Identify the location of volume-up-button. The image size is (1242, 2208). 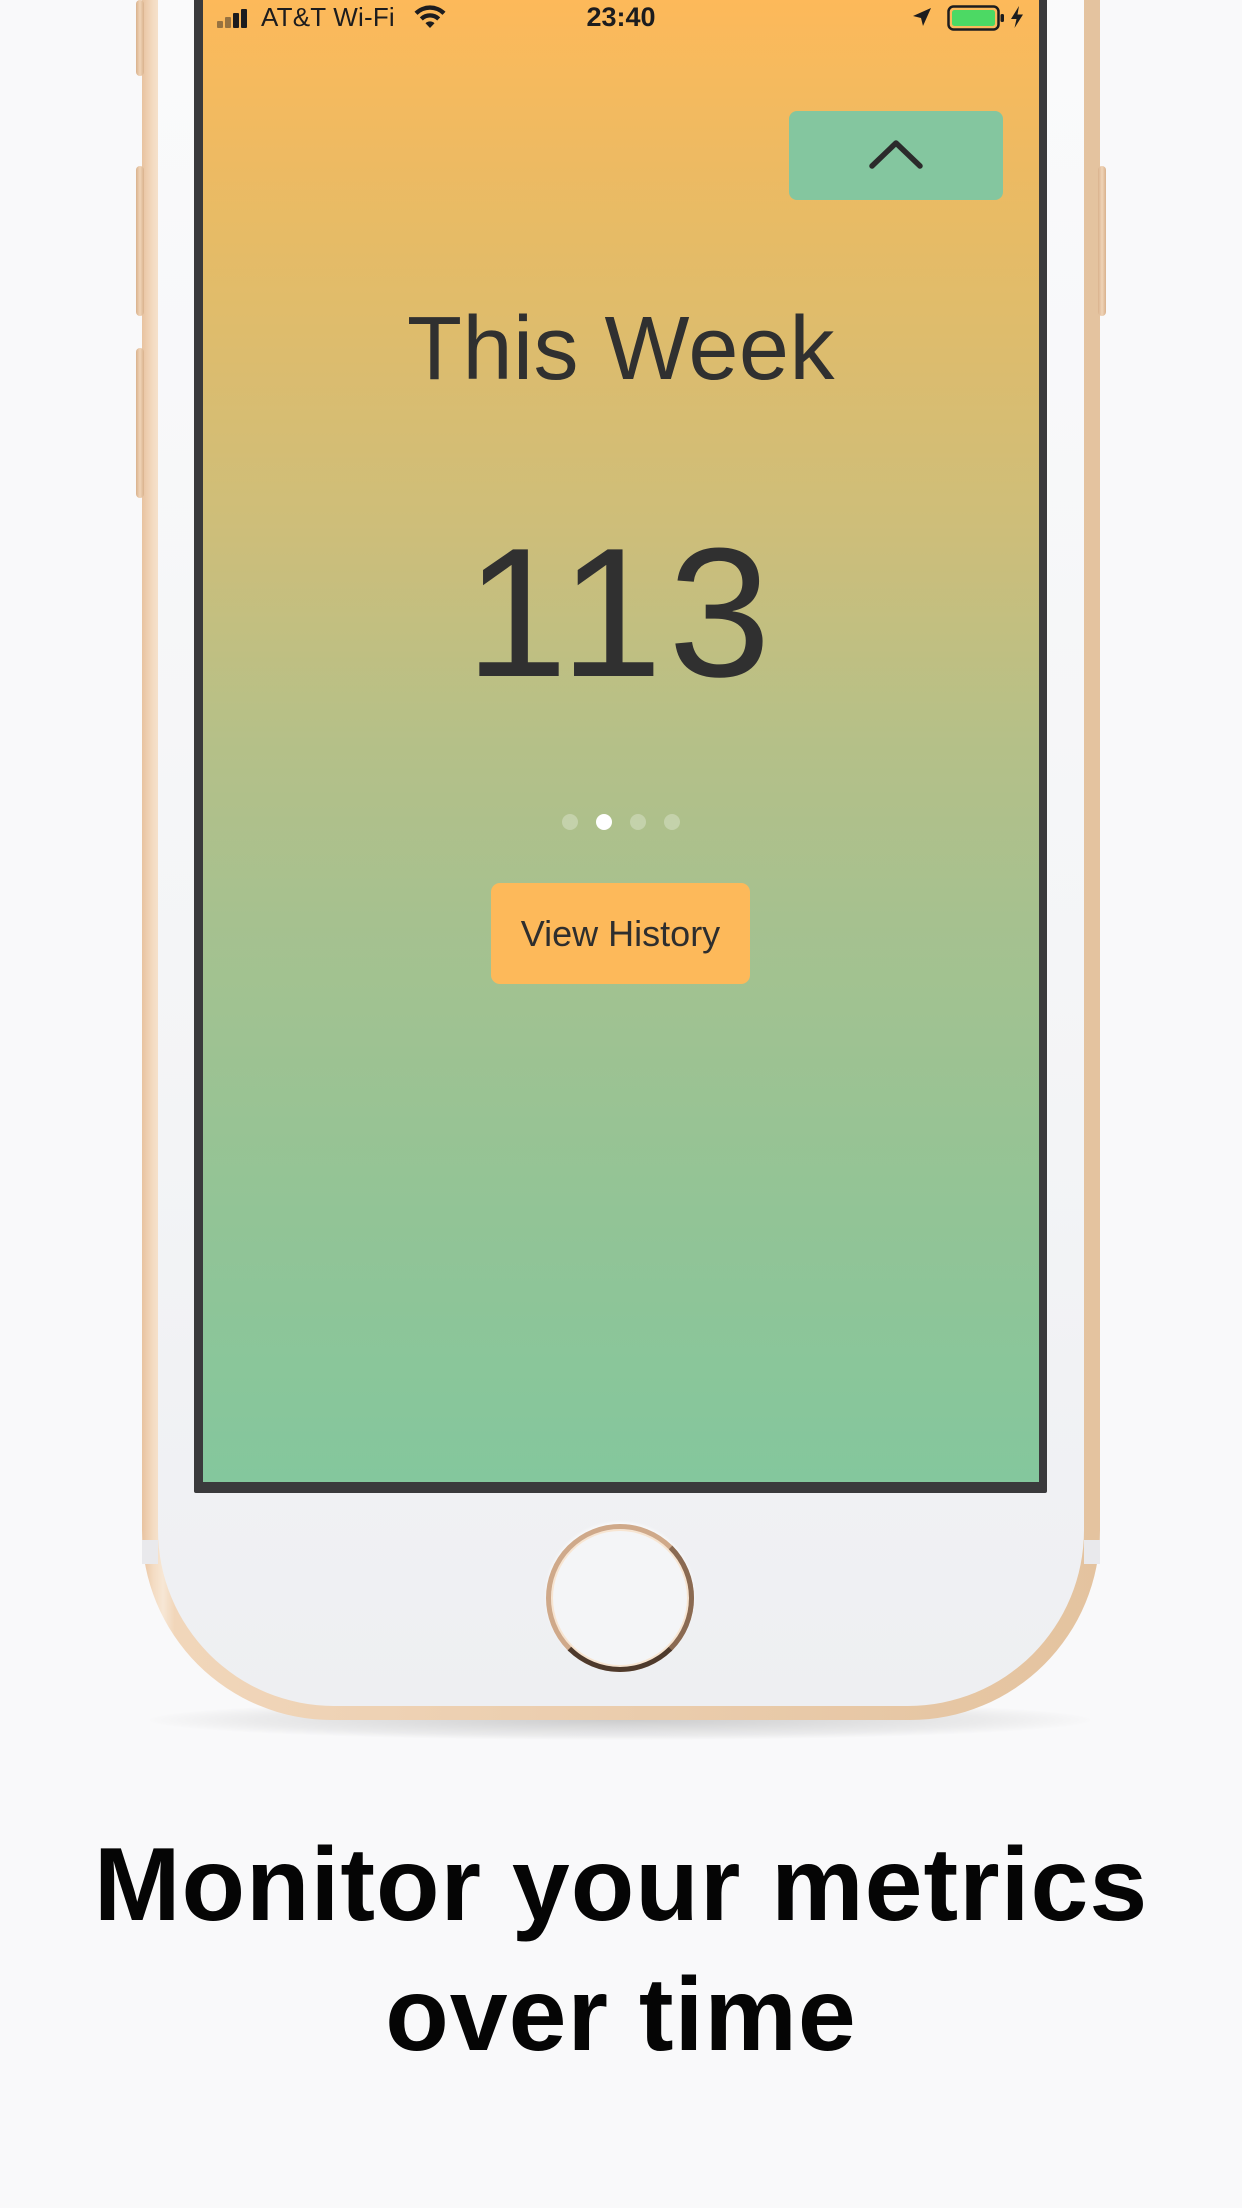
(140, 241).